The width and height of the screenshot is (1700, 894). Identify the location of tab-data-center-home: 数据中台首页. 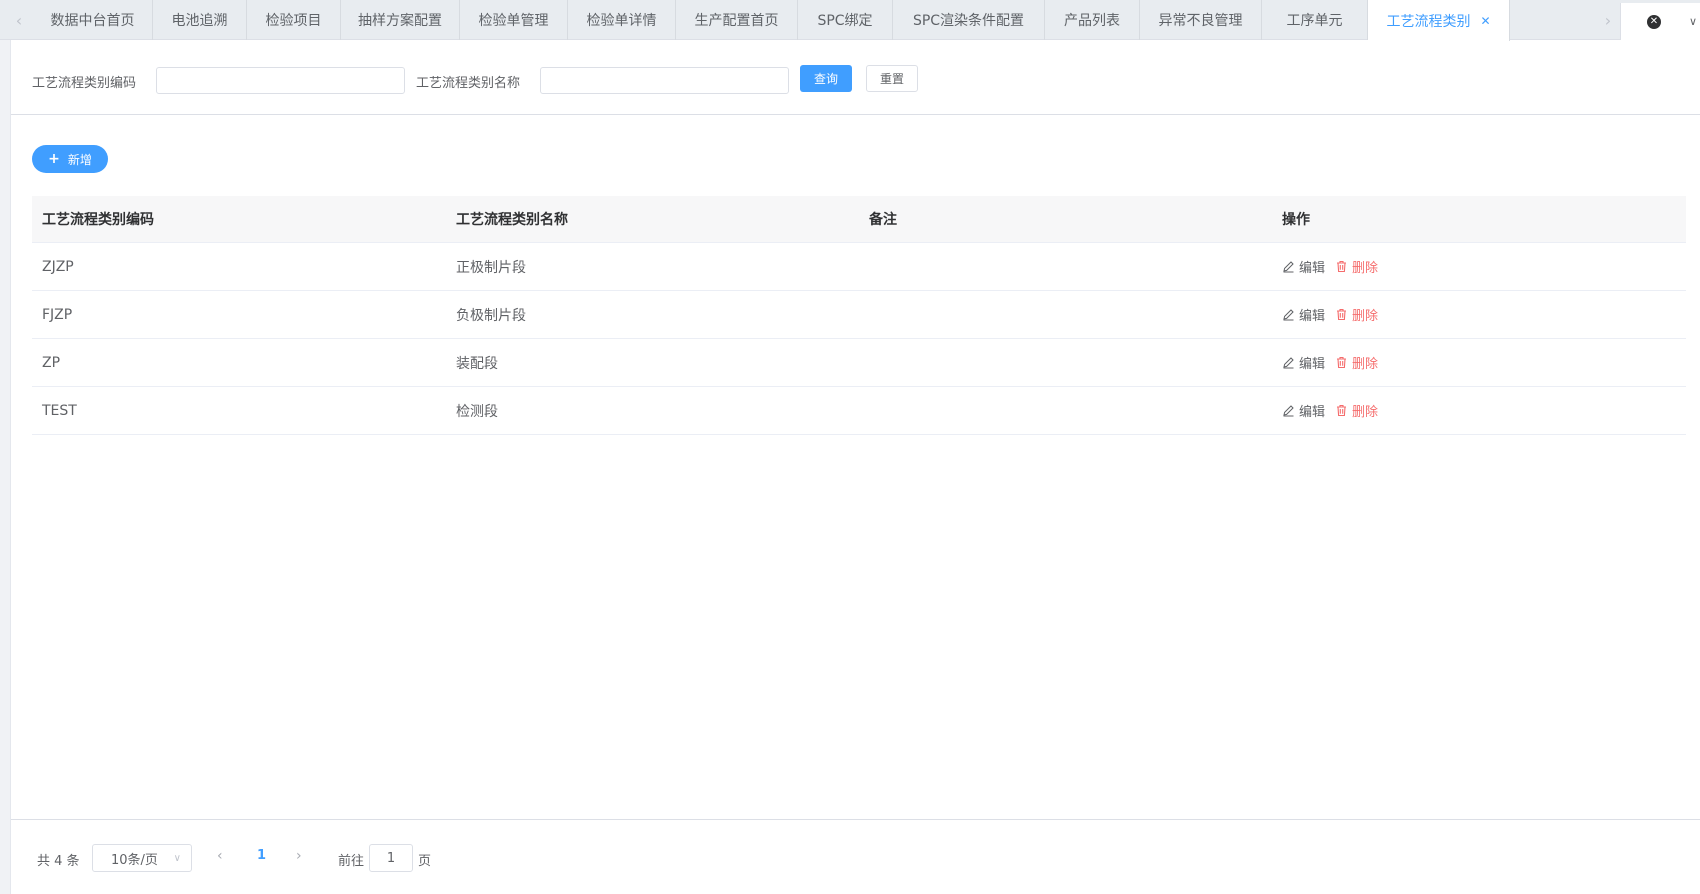
(93, 20).